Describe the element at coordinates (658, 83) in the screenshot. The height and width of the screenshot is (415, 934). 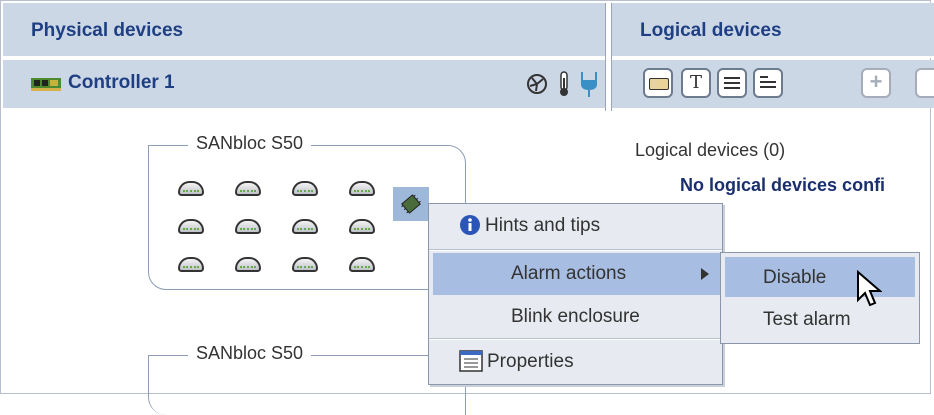
I see `disk-view-icon` at that location.